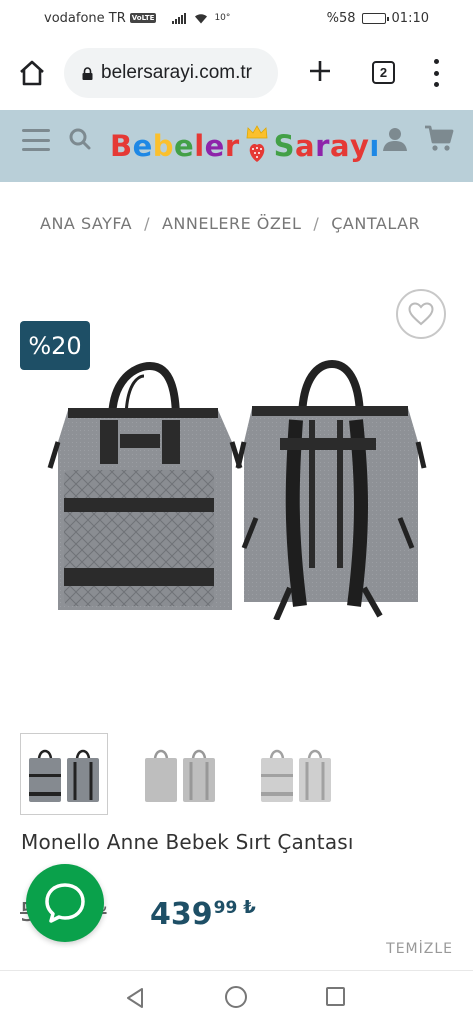 The height and width of the screenshot is (1024, 473). What do you see at coordinates (32, 73) in the screenshot?
I see `home-icon` at bounding box center [32, 73].